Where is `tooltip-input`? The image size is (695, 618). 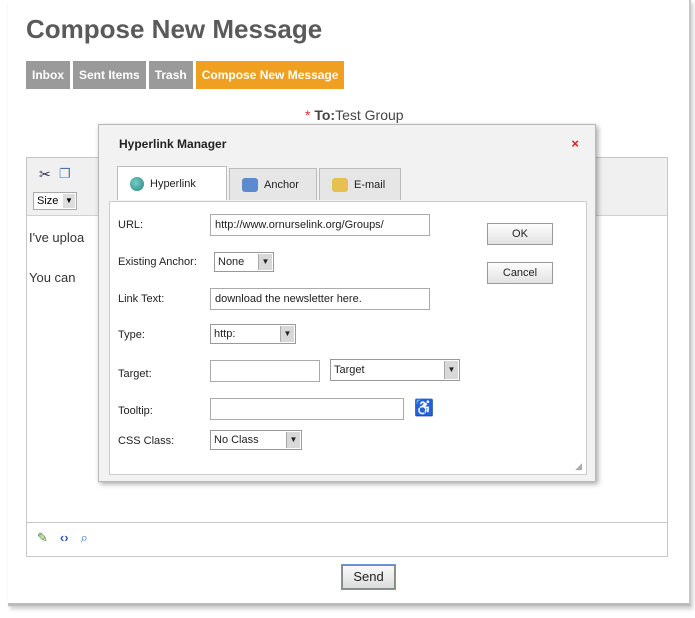
tooltip-input is located at coordinates (307, 409).